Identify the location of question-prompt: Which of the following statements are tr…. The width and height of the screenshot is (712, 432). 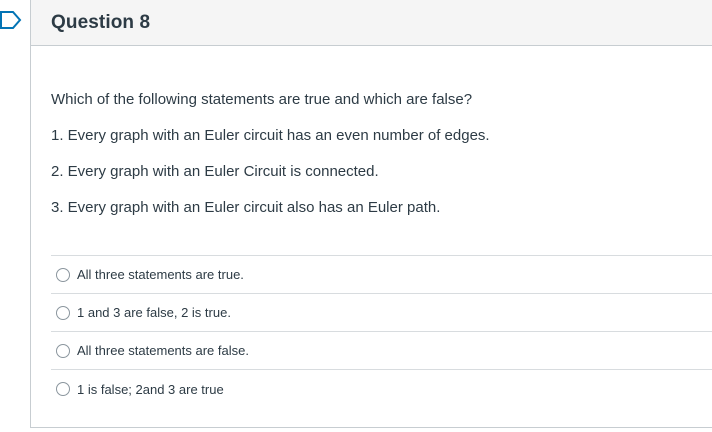
(262, 99).